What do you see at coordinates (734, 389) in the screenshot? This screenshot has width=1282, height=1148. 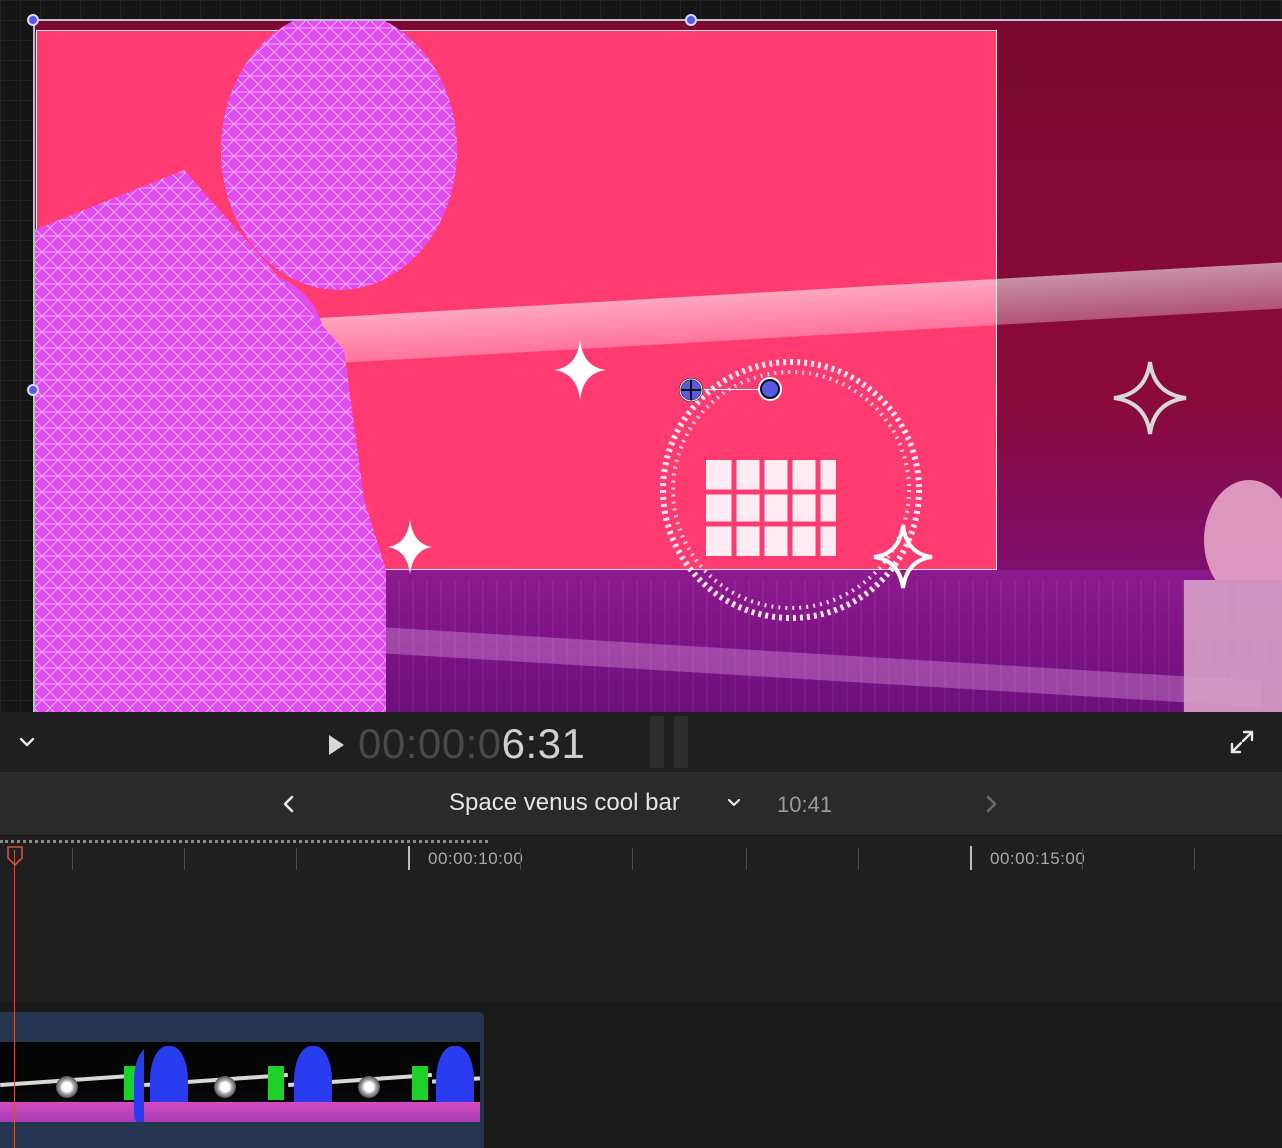 I see `rotation-line` at bounding box center [734, 389].